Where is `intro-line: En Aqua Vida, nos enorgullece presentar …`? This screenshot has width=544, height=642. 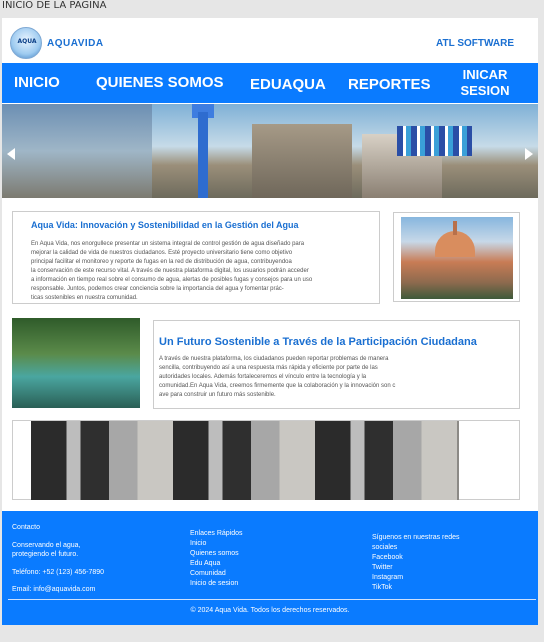
intro-line: En Aqua Vida, nos enorgullece presentar … is located at coordinates (168, 244).